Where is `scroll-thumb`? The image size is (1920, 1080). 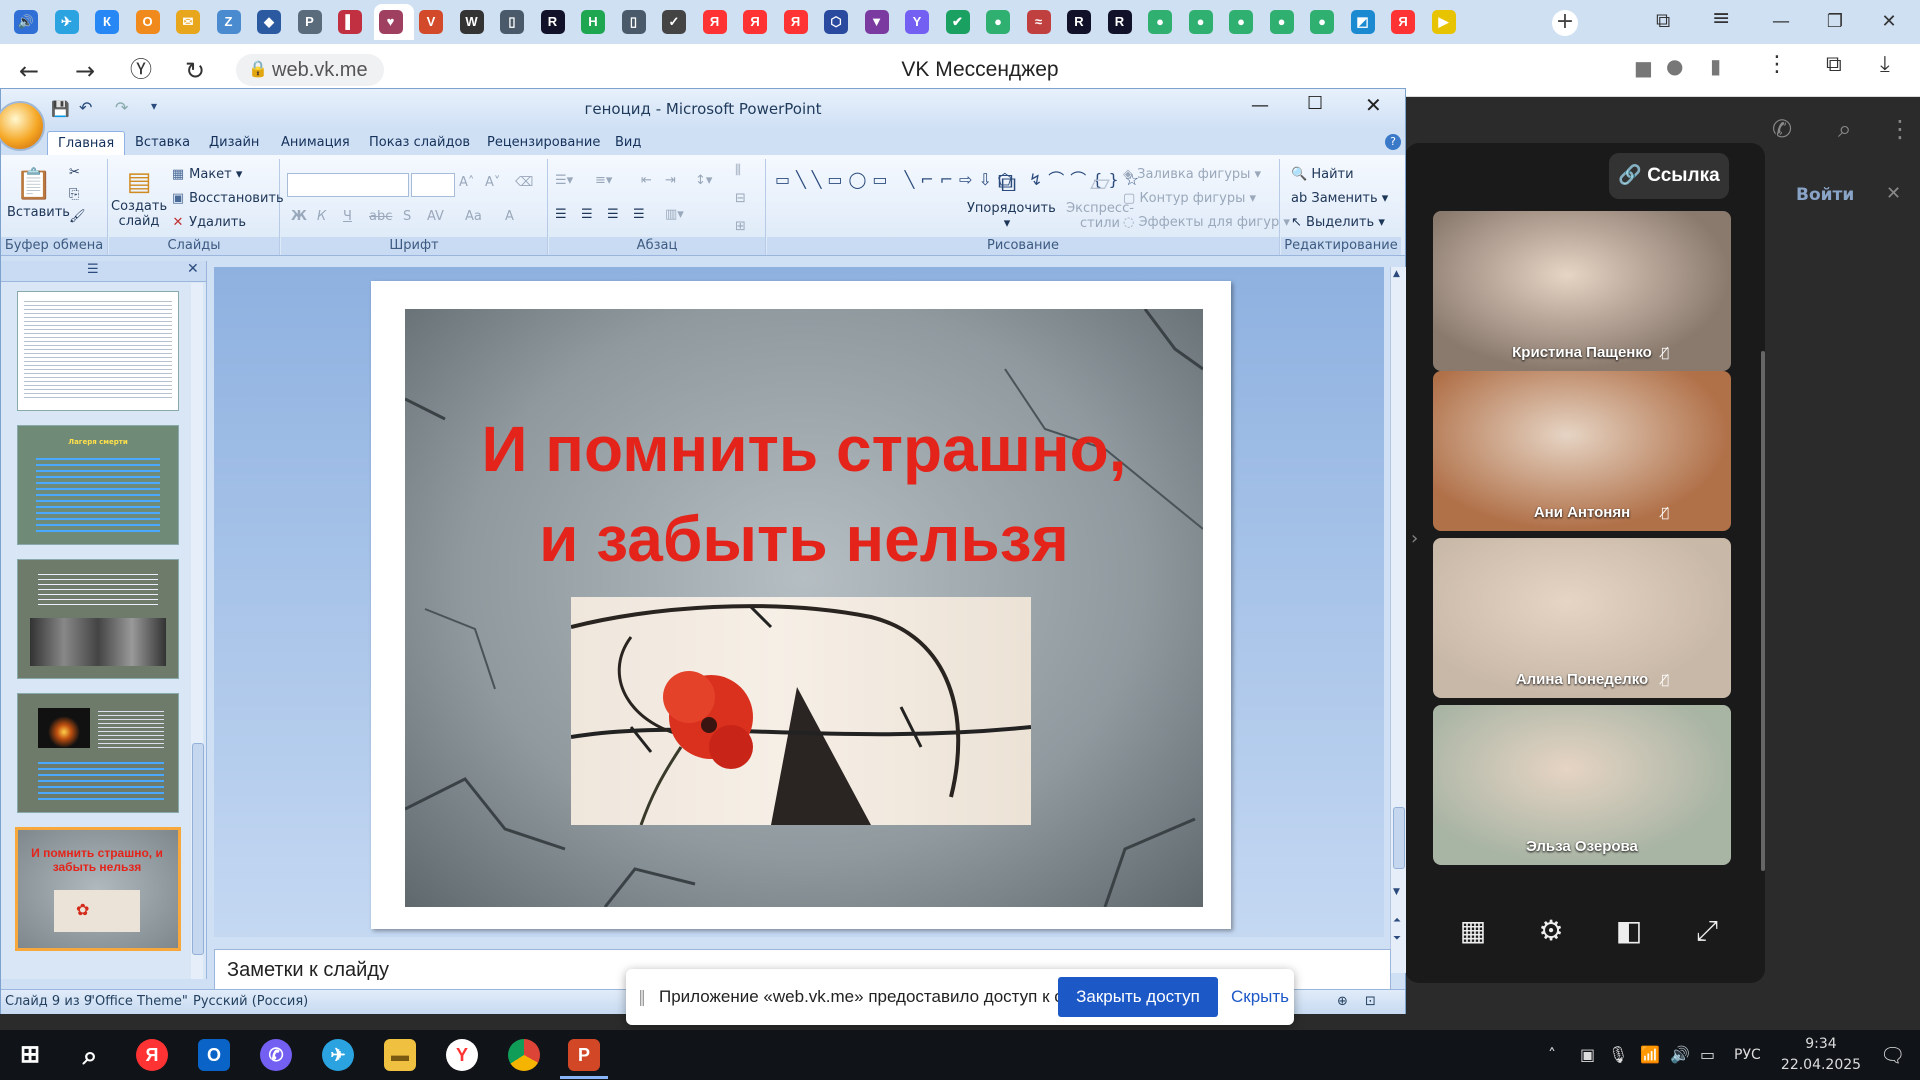 scroll-thumb is located at coordinates (198, 849).